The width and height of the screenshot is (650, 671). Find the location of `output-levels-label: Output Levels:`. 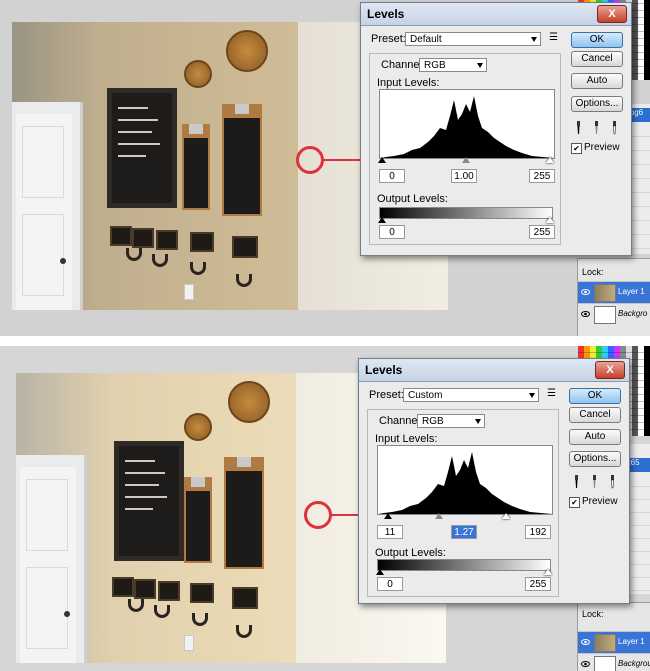

output-levels-label: Output Levels: is located at coordinates (412, 199).